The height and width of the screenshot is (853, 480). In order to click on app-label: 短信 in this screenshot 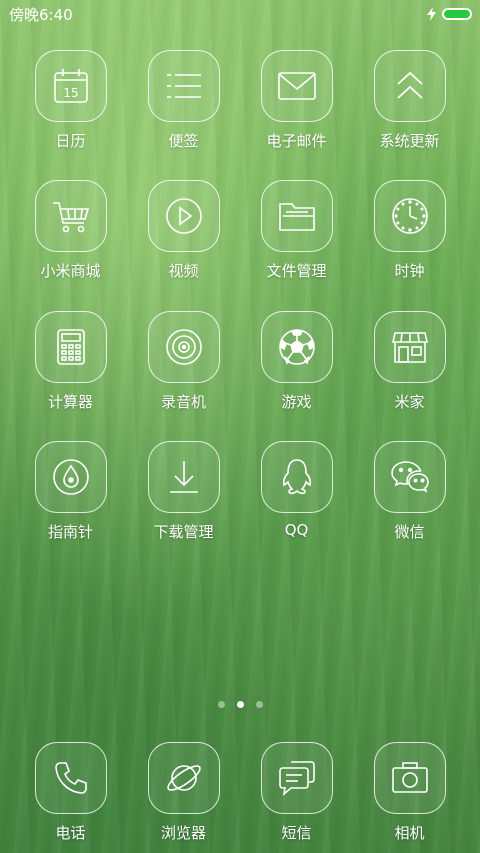, I will do `click(296, 833)`.